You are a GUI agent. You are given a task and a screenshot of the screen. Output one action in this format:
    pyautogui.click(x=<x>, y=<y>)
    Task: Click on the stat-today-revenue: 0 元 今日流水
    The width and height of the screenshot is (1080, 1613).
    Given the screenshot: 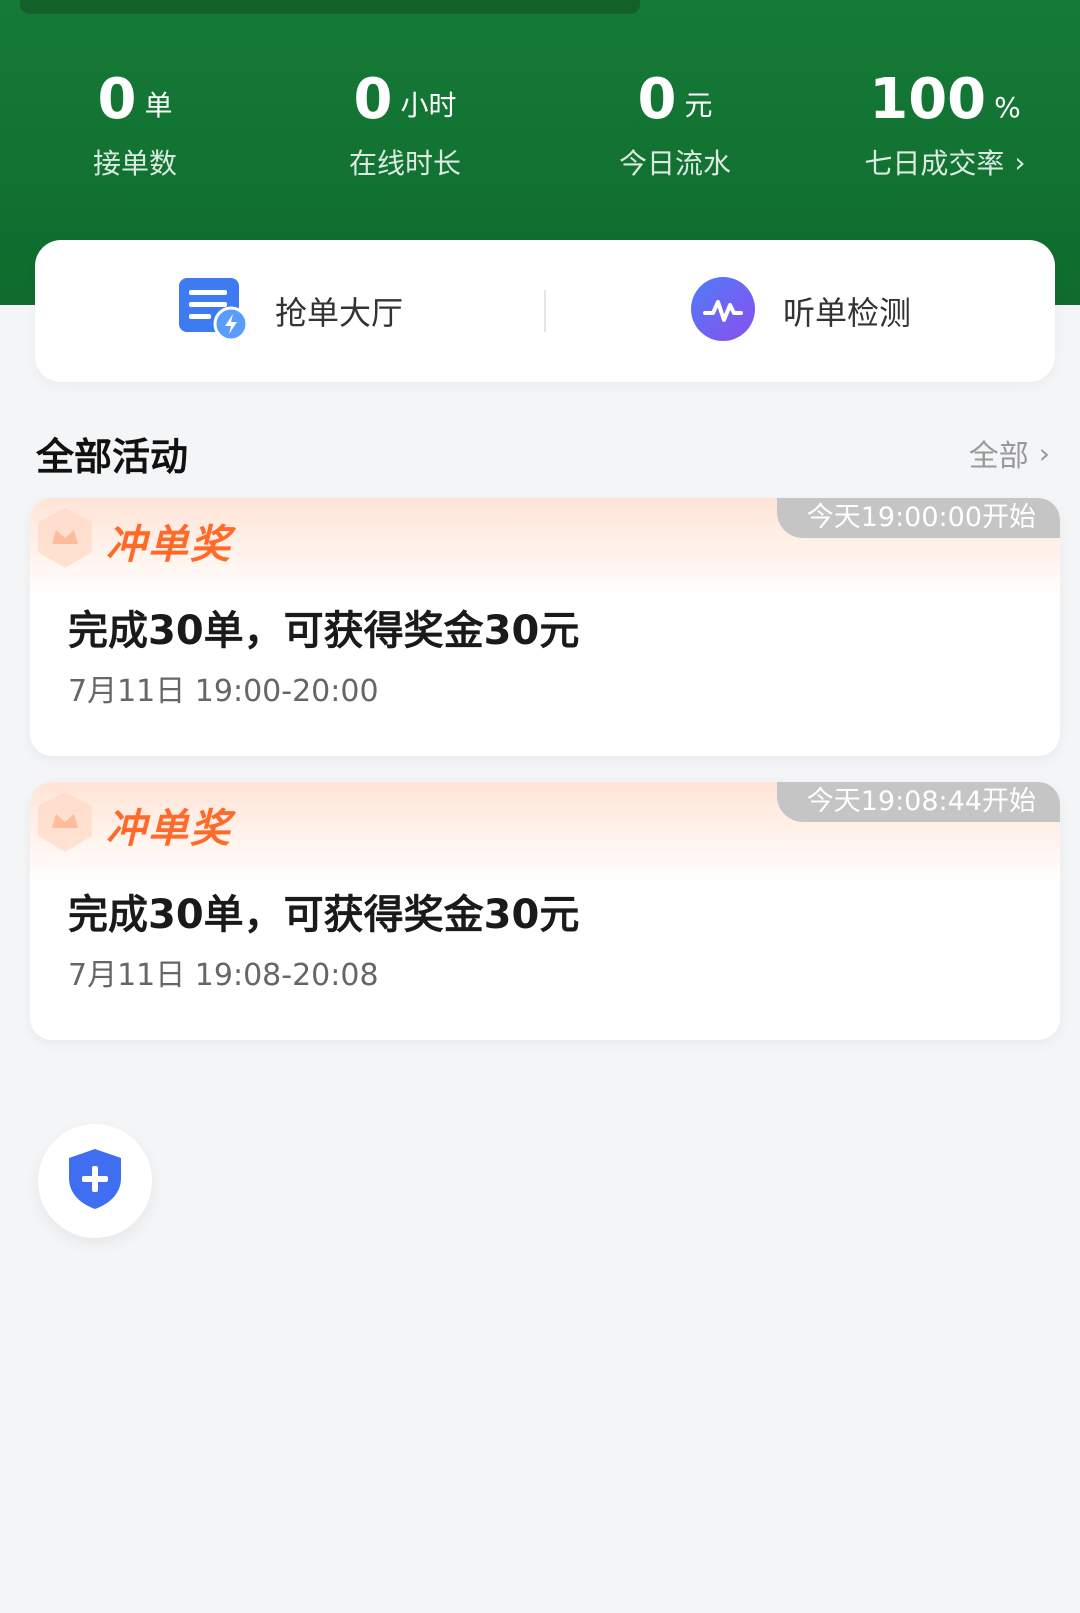 What is the action you would take?
    pyautogui.click(x=675, y=126)
    